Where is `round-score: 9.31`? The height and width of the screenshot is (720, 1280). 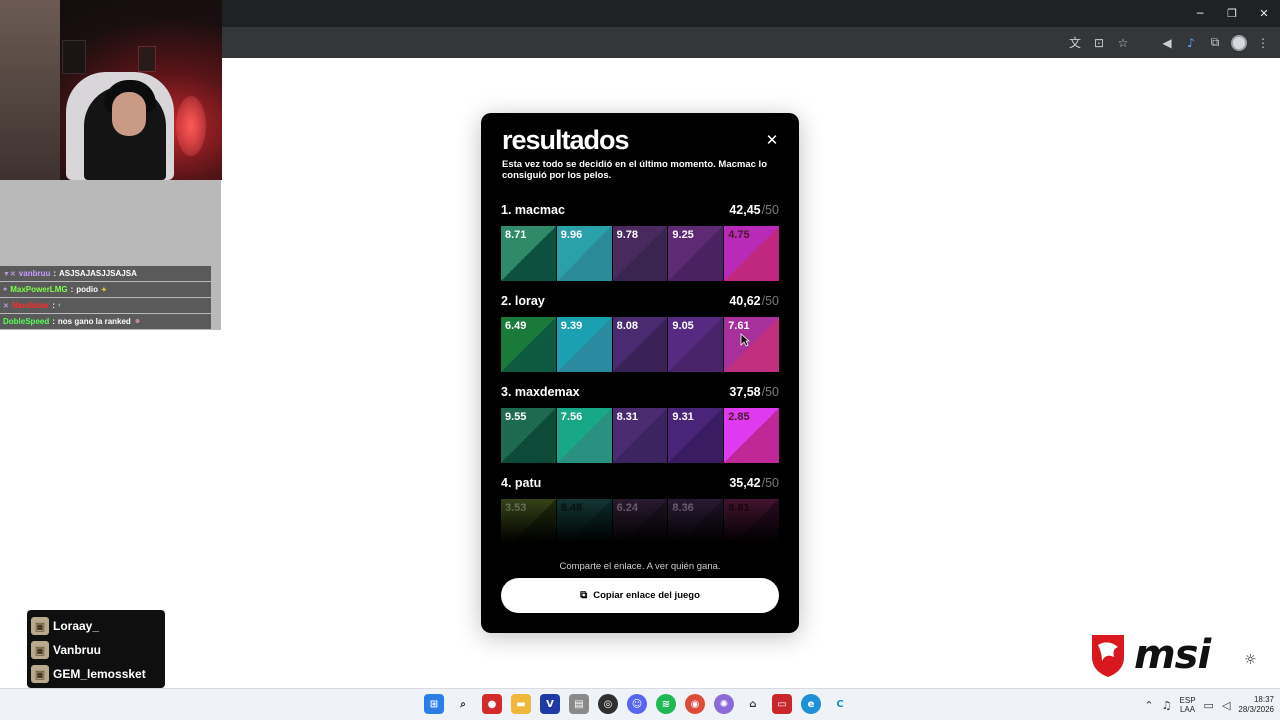
round-score: 9.31 is located at coordinates (683, 417).